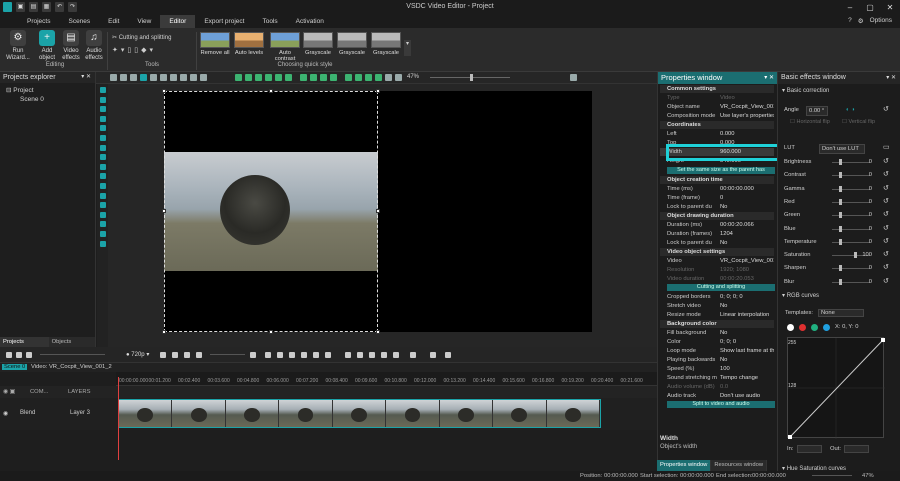 The height and width of the screenshot is (481, 900). Describe the element at coordinates (141, 37) in the screenshot. I see `cutting-splitting-button: ✂ Cutting and splitting` at that location.